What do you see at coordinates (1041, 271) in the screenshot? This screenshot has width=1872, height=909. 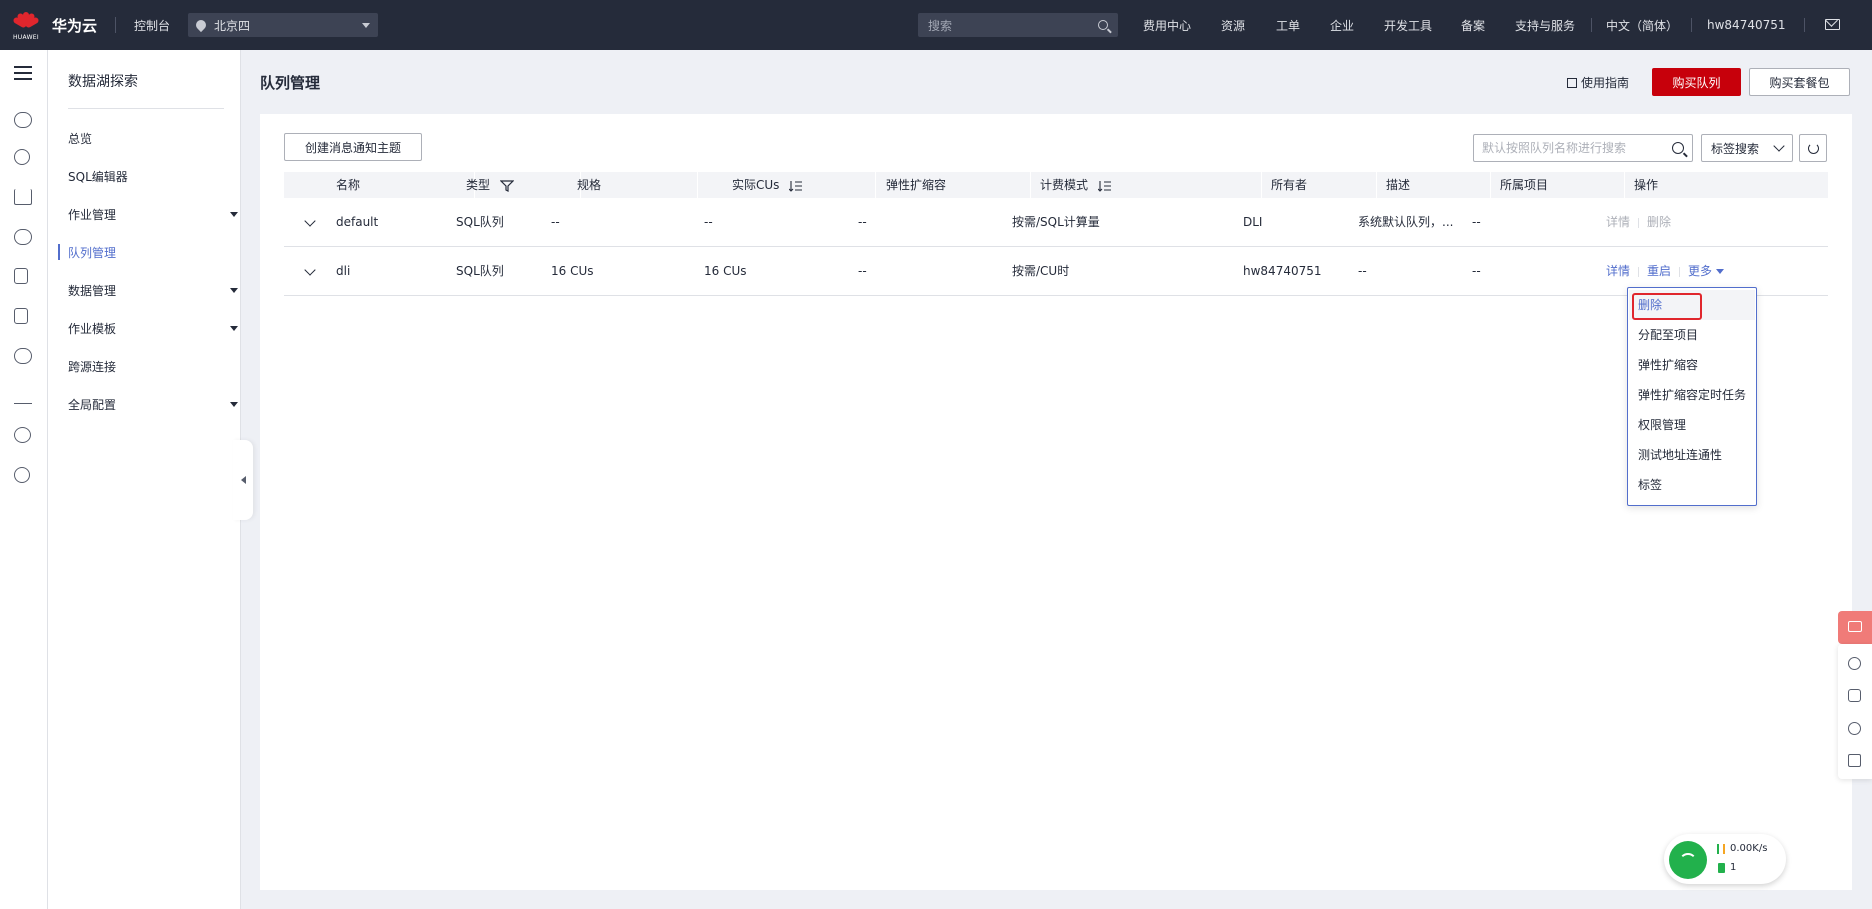 I see `queue-billing: 按需/CU时` at bounding box center [1041, 271].